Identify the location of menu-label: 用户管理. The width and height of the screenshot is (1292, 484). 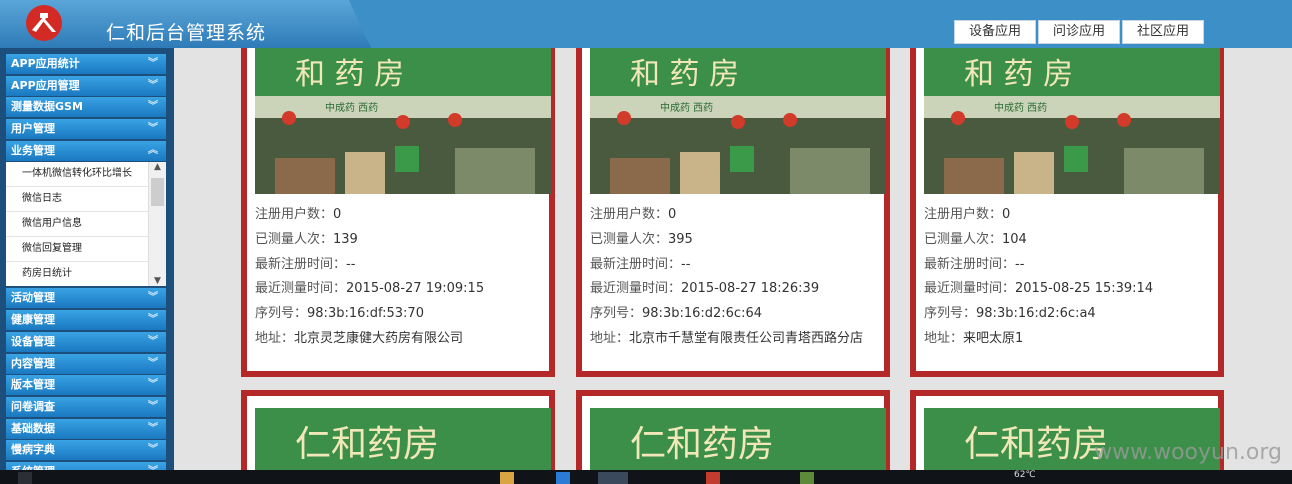
(33, 129).